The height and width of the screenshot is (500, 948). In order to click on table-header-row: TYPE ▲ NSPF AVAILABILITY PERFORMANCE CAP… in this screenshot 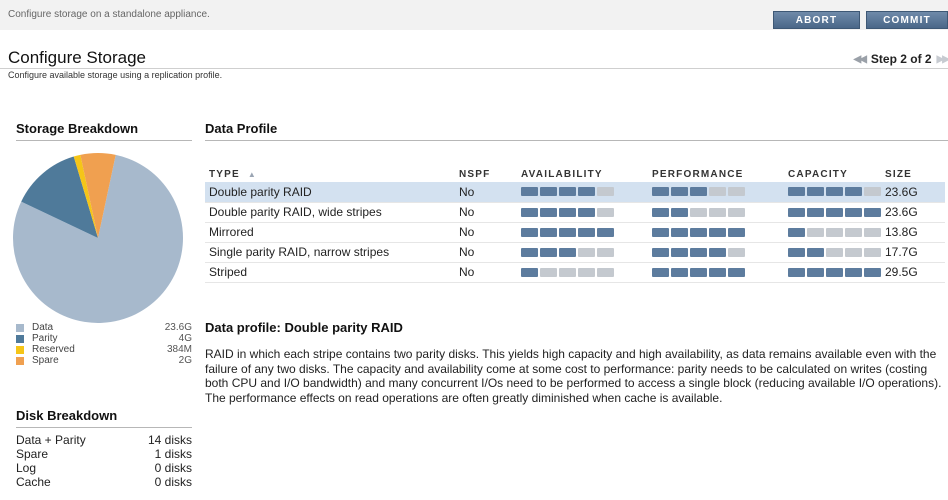, I will do `click(575, 174)`.